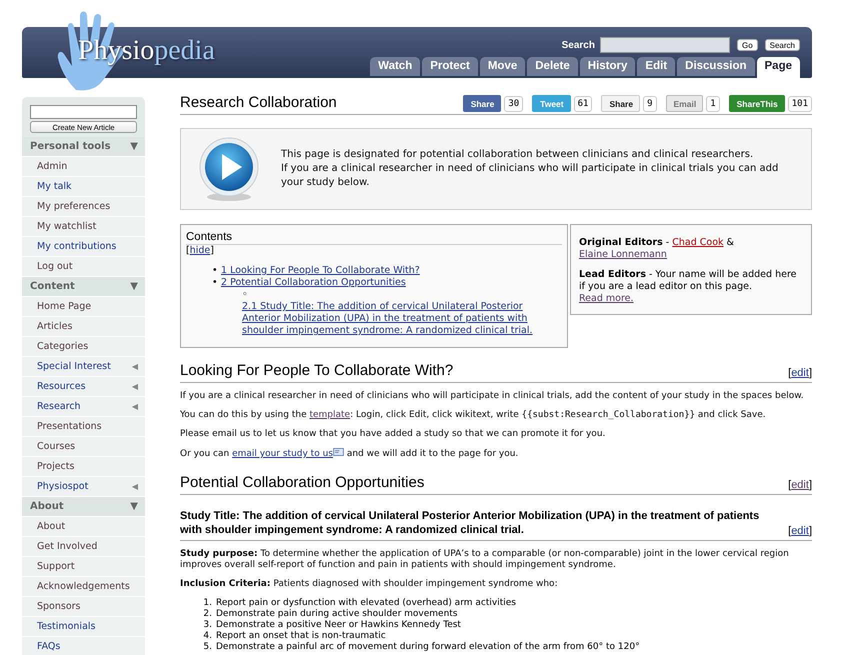 The height and width of the screenshot is (655, 841). What do you see at coordinates (514, 104) in the screenshot?
I see `share-count: 30` at bounding box center [514, 104].